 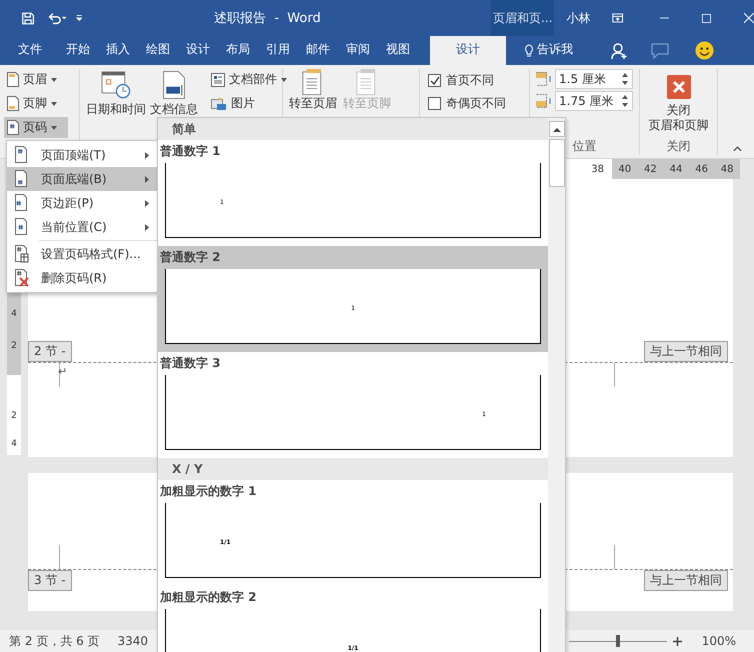 What do you see at coordinates (82, 179) in the screenshot?
I see `menu-item: 页面底端(B)` at bounding box center [82, 179].